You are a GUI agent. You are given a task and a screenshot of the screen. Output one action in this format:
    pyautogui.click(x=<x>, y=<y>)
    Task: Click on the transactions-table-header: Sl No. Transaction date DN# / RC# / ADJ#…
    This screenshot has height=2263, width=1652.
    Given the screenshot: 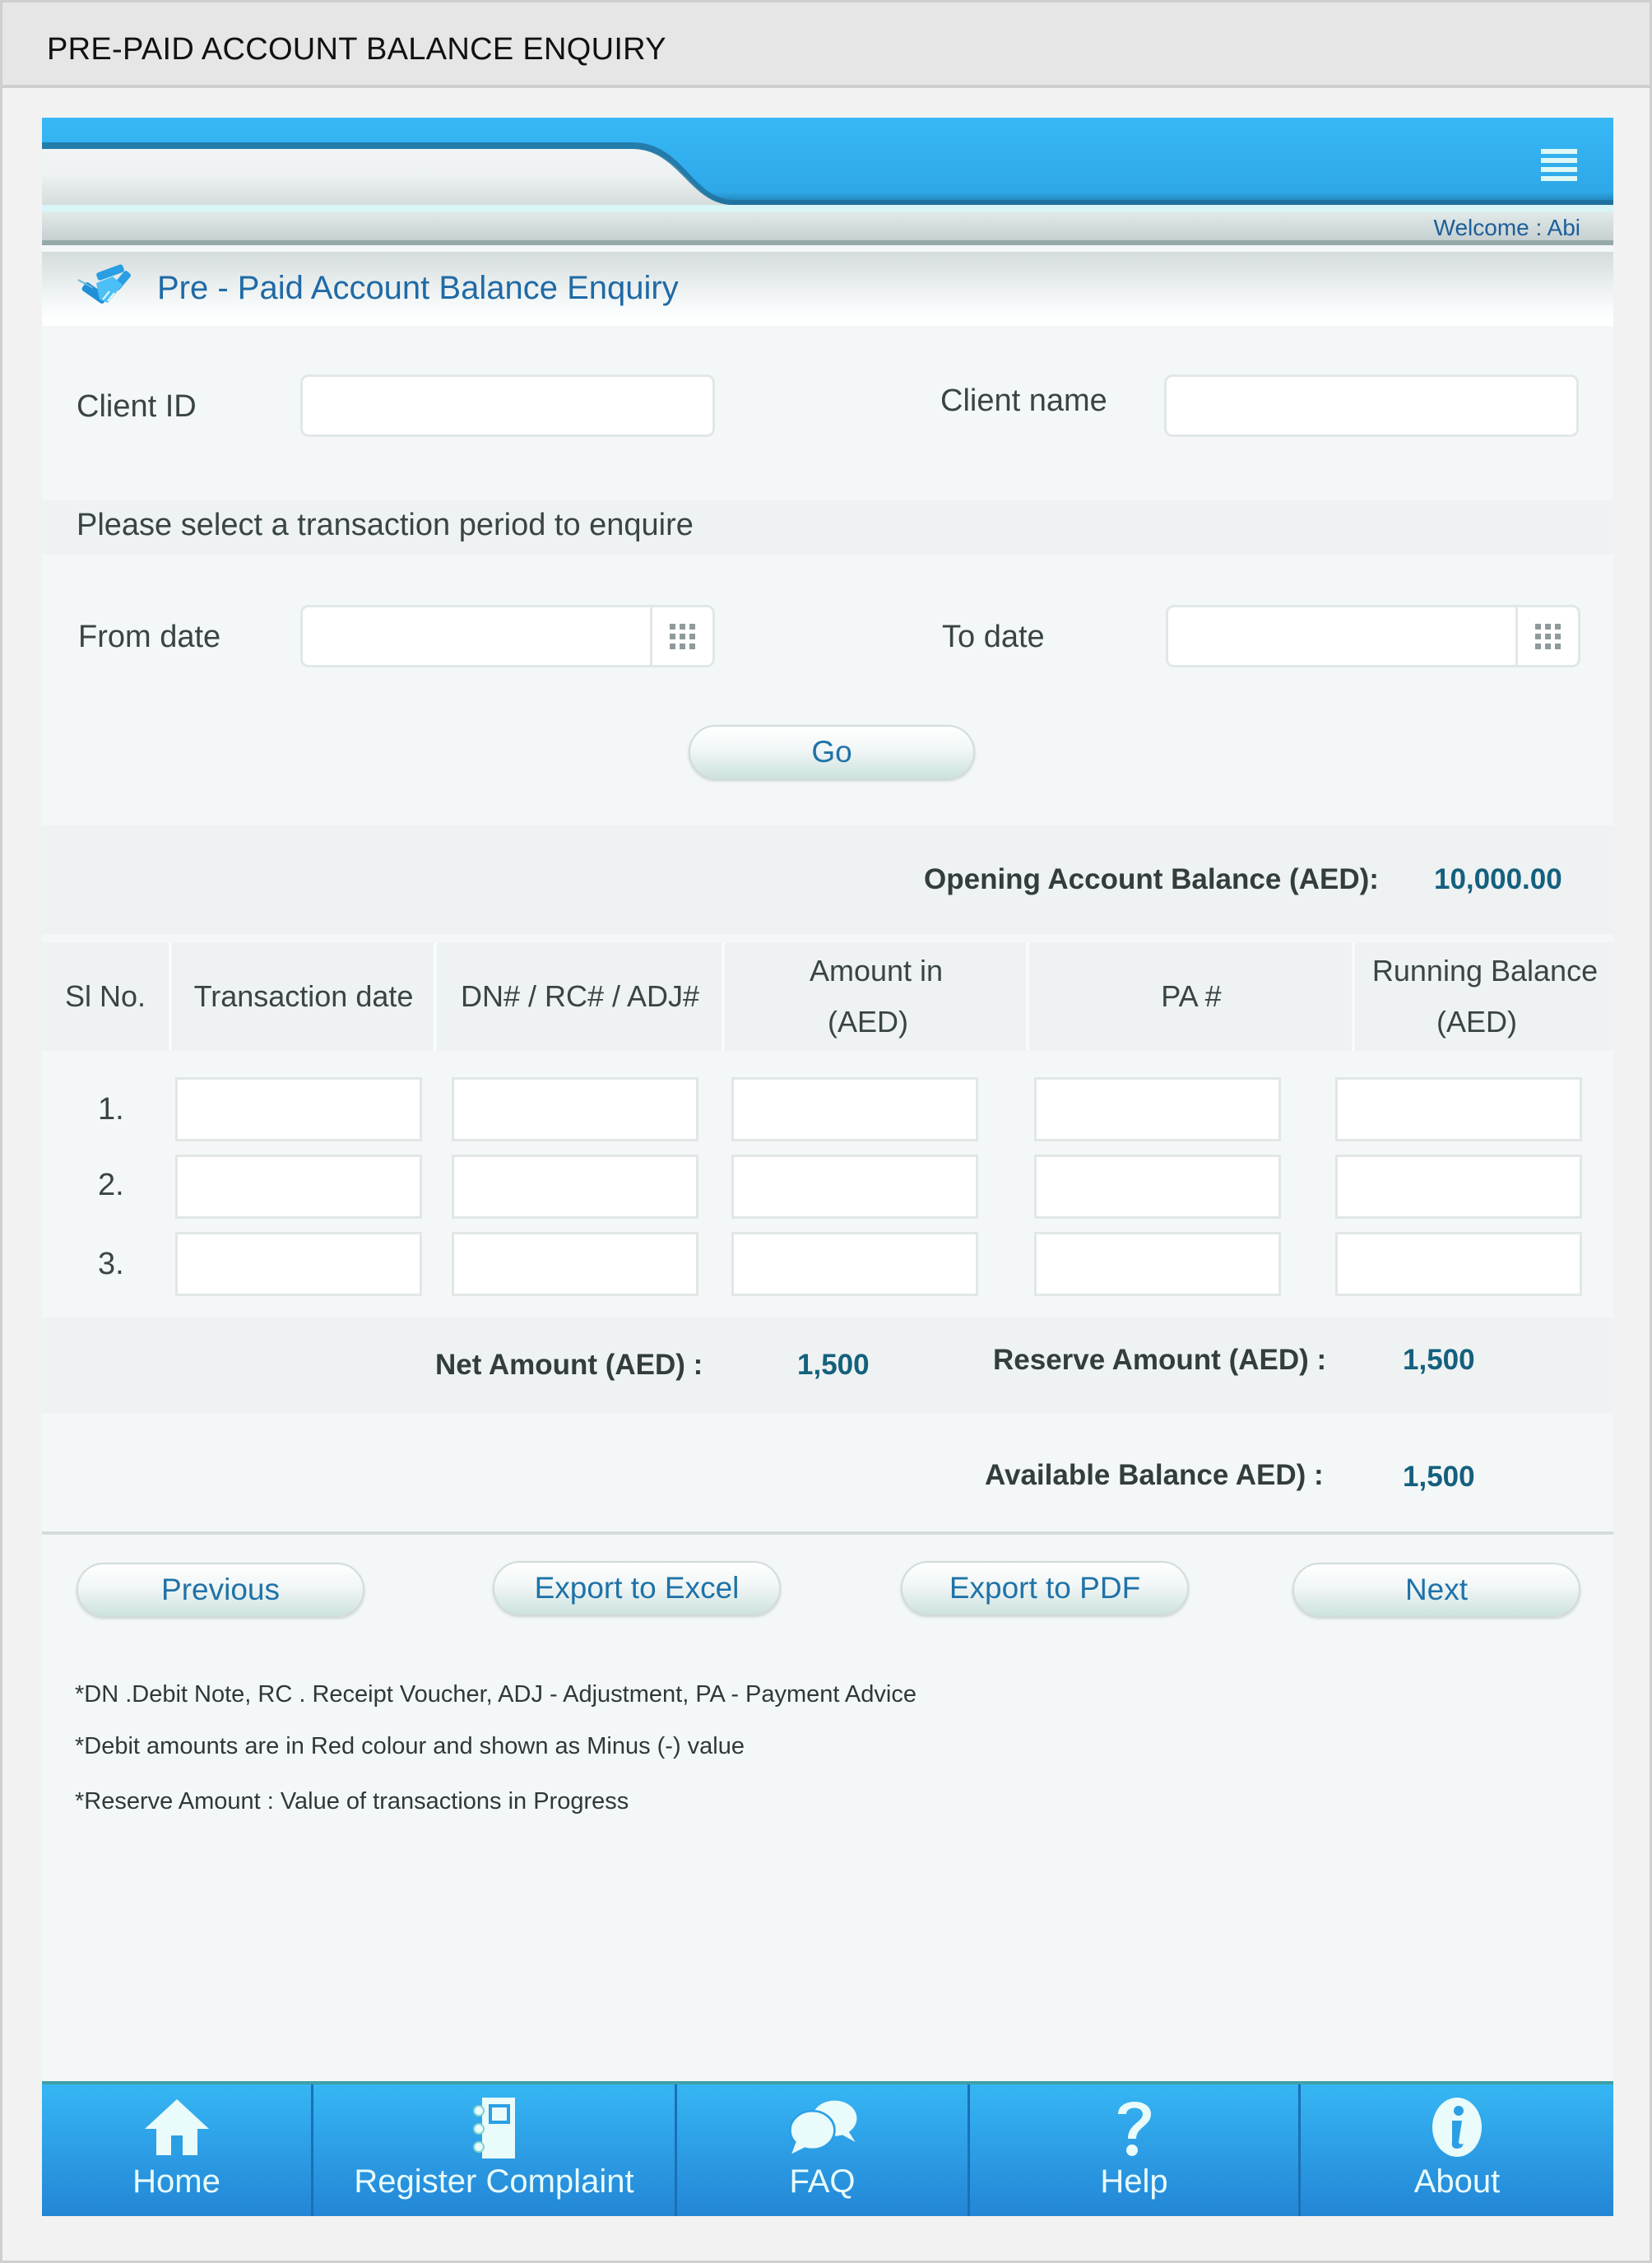 What is the action you would take?
    pyautogui.click(x=827, y=997)
    